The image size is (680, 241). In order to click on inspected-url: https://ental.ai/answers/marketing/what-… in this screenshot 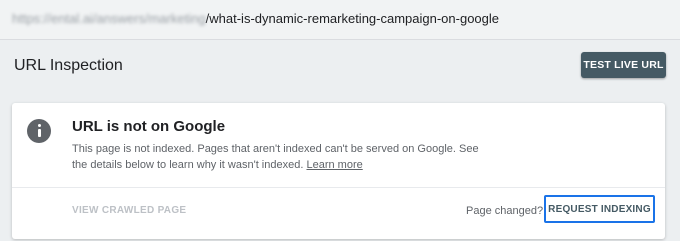, I will do `click(255, 18)`.